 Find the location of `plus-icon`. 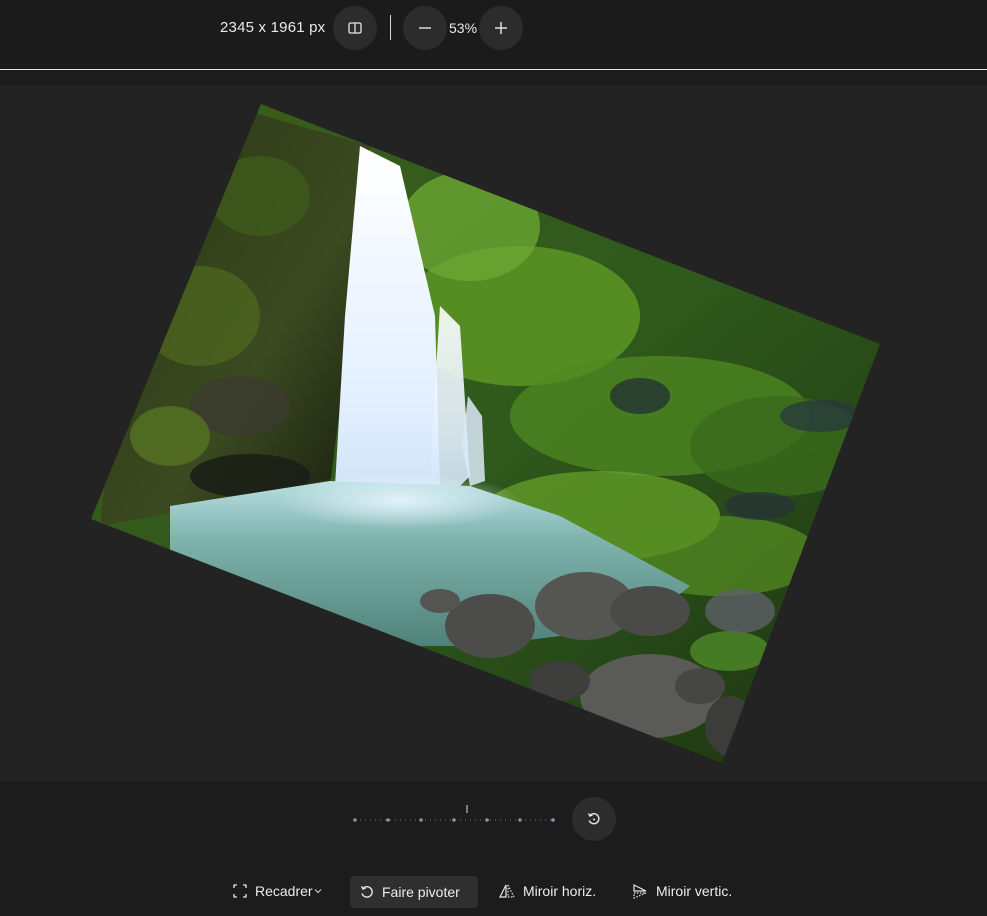

plus-icon is located at coordinates (501, 28).